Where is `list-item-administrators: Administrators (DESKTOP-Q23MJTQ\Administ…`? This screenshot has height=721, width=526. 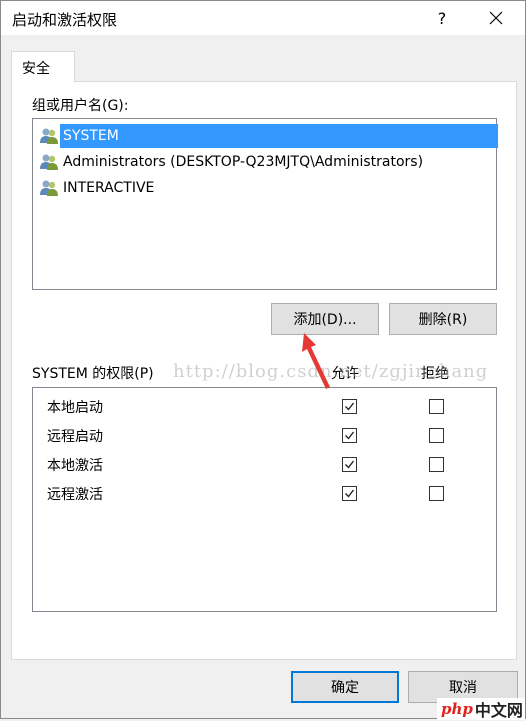
list-item-administrators: Administrators (DESKTOP-Q23MJTQ\Administ… is located at coordinates (265, 162).